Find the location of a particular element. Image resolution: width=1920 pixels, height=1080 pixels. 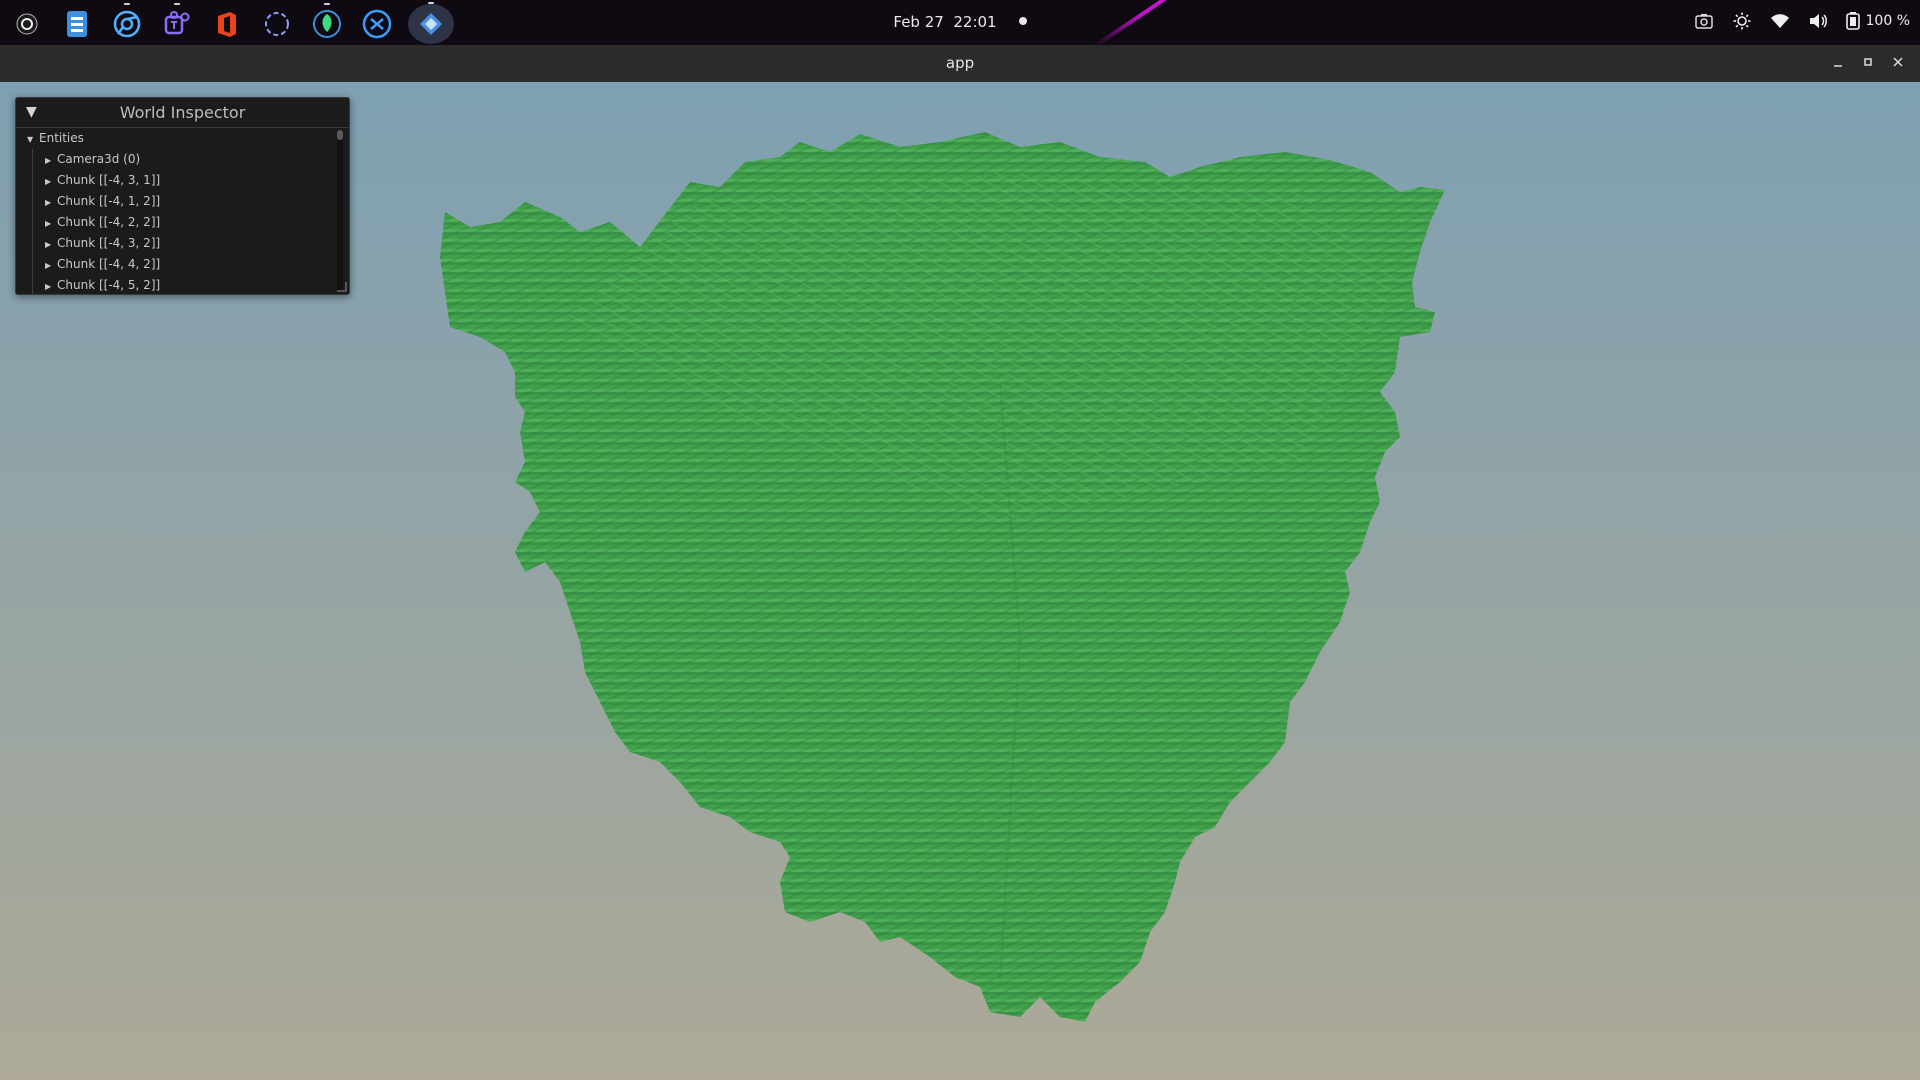

tree-node-label: Chunk [[-4, 1, 2]] is located at coordinates (109, 201).